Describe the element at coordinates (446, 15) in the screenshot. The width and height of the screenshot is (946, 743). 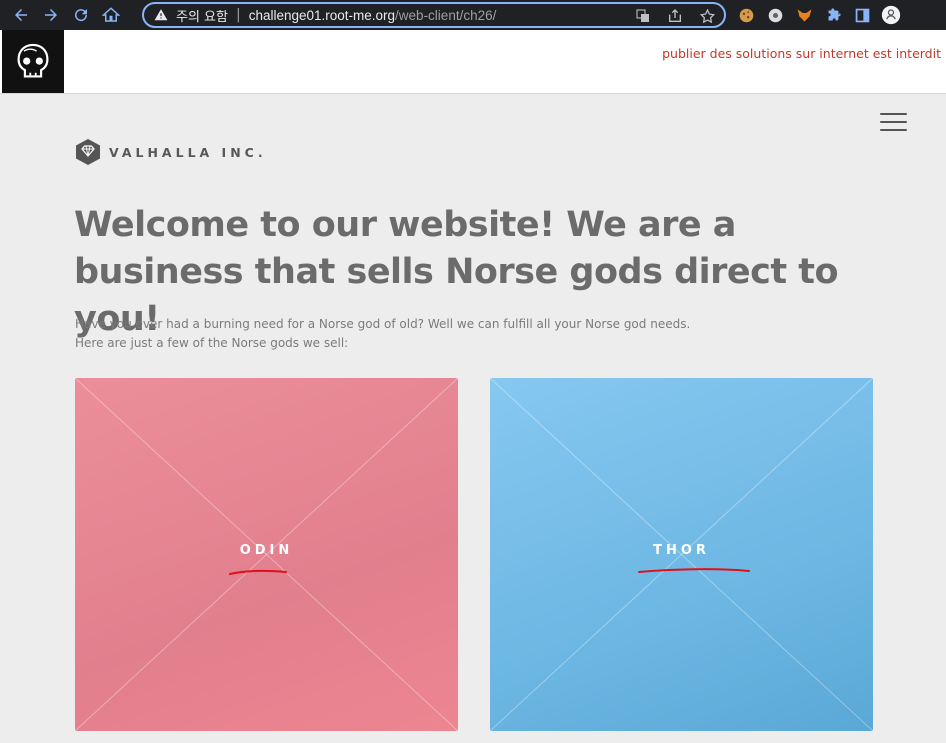
I see `url-path: /web-client/ch26/` at that location.